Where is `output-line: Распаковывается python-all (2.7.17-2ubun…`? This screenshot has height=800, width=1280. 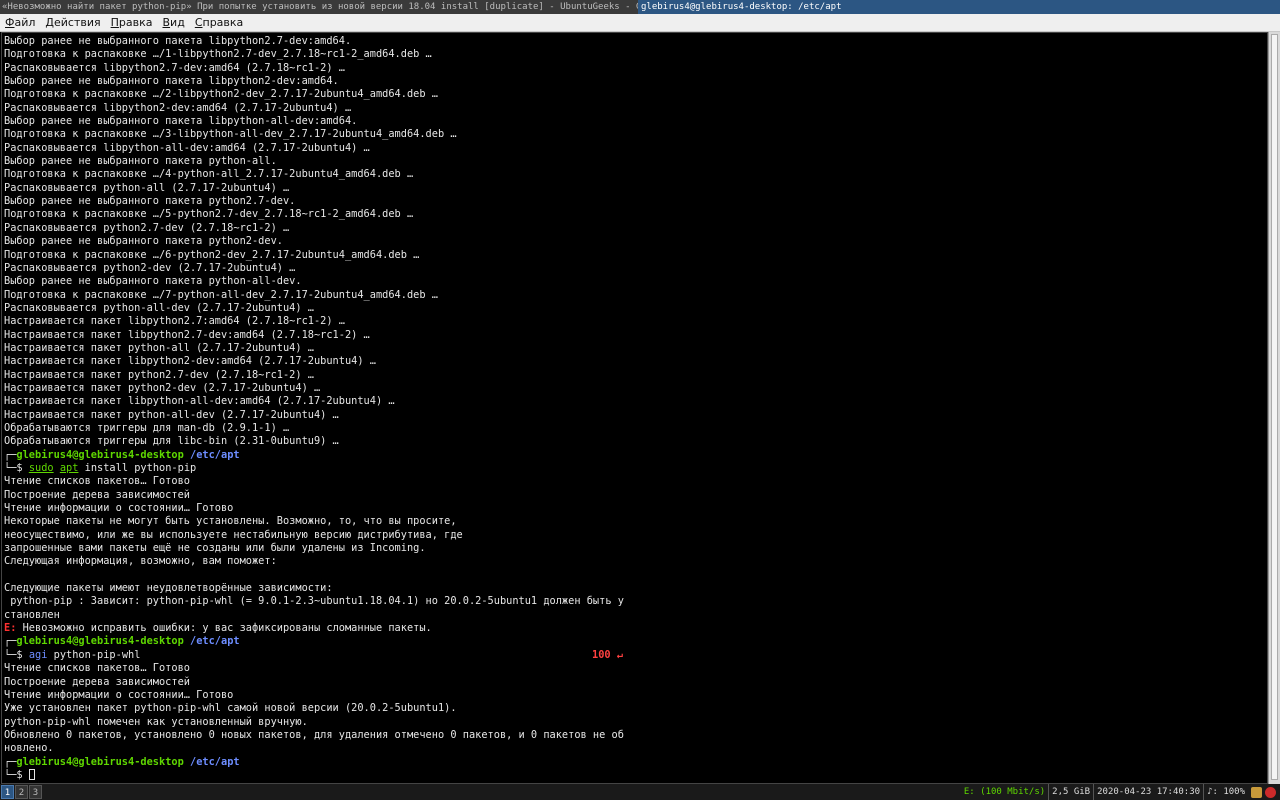 output-line: Распаковывается python-all (2.7.17-2ubun… is located at coordinates (147, 187).